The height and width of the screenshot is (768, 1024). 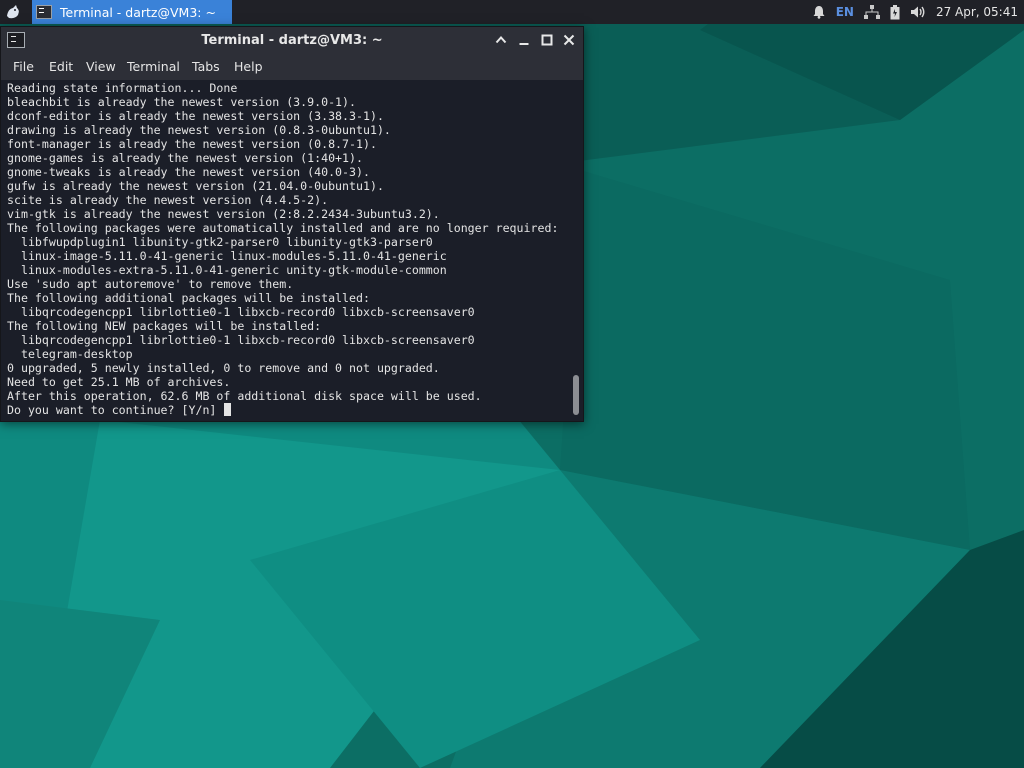 I want to click on terminal-line: Reading state information... Done, so click(x=122, y=88).